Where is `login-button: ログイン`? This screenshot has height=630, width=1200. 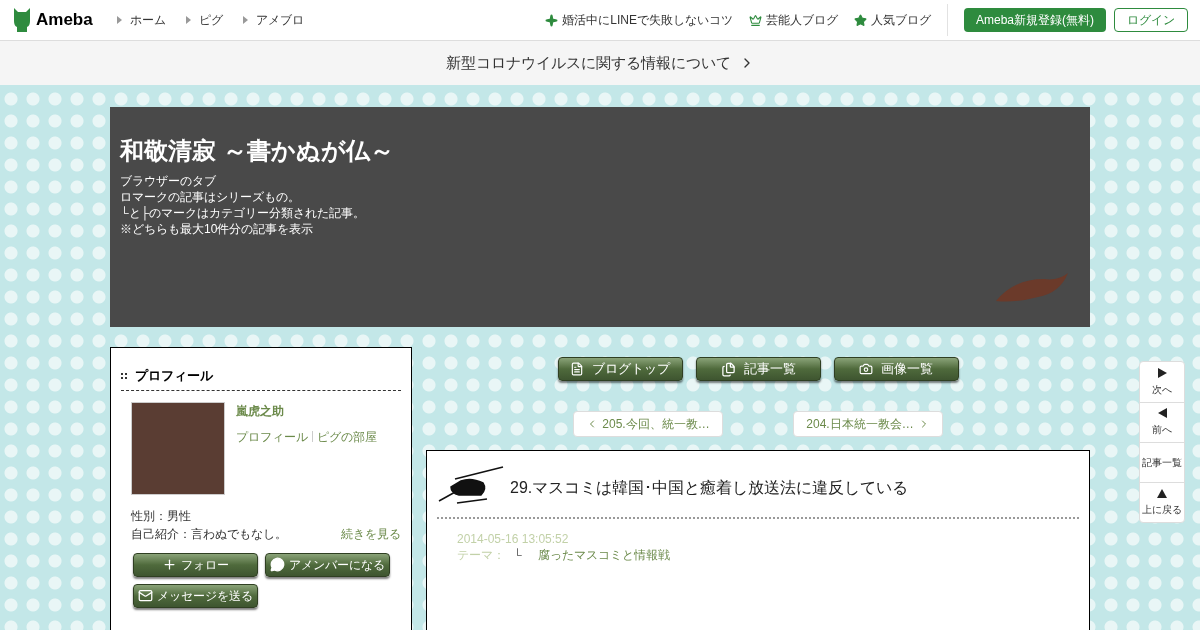
login-button: ログイン is located at coordinates (1151, 20).